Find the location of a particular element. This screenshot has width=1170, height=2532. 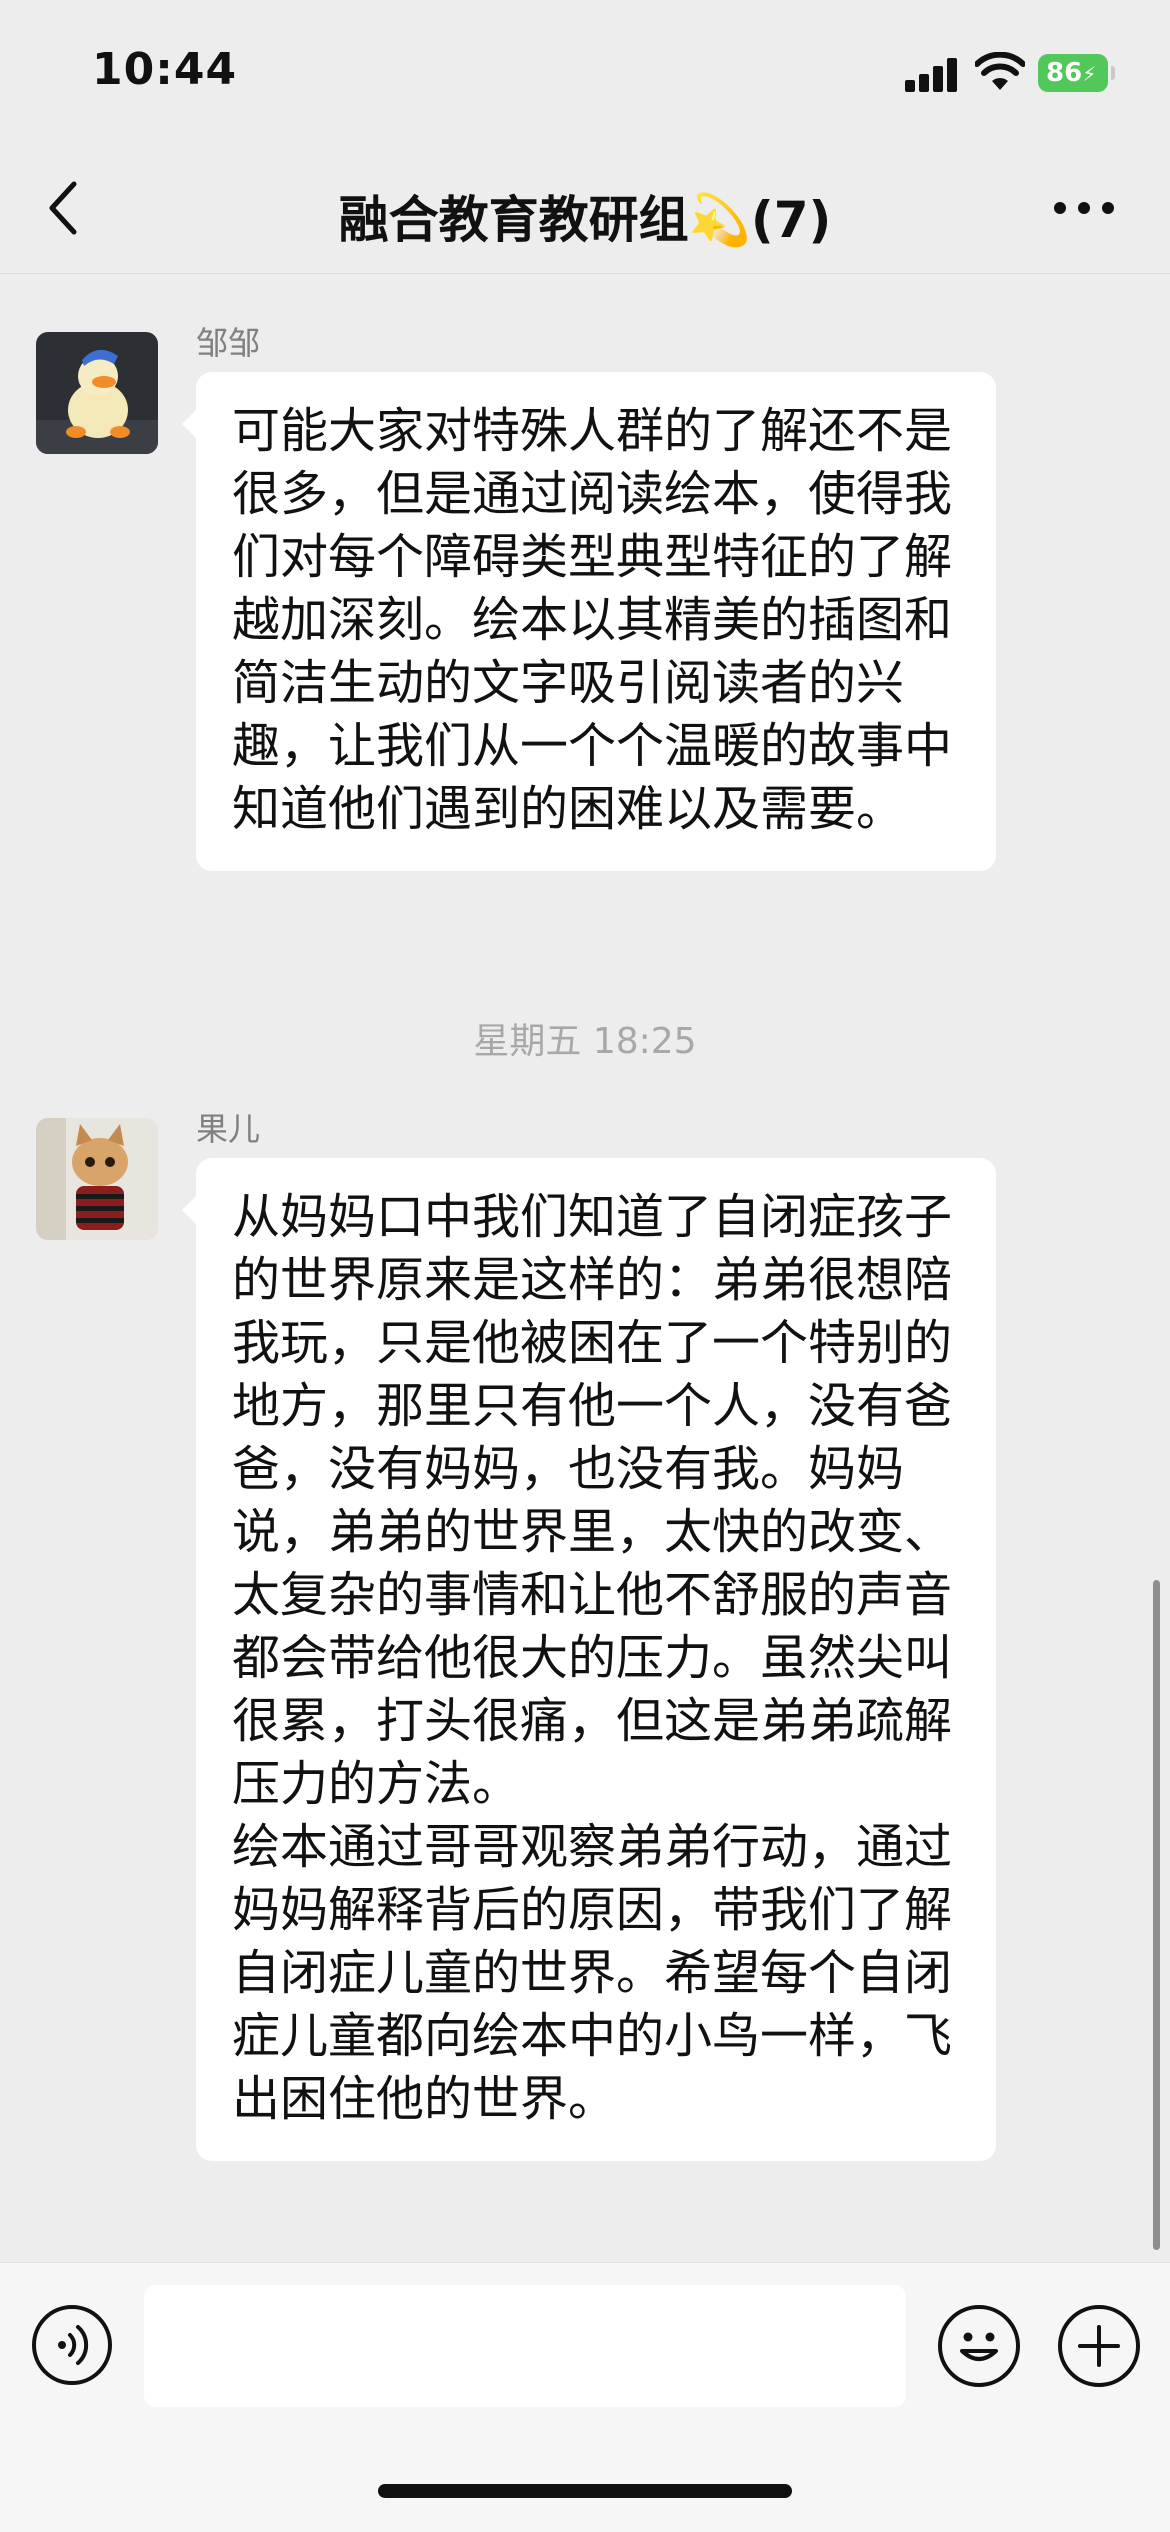

duck-avatar-image is located at coordinates (97, 393).